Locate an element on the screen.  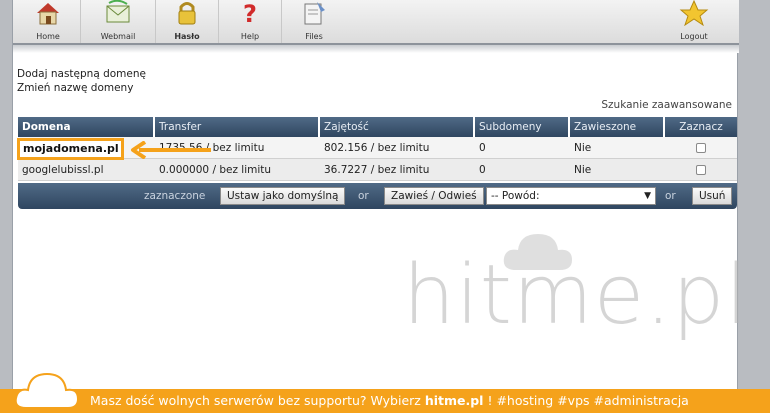
nav-webmail: Webmail is located at coordinates (118, 21).